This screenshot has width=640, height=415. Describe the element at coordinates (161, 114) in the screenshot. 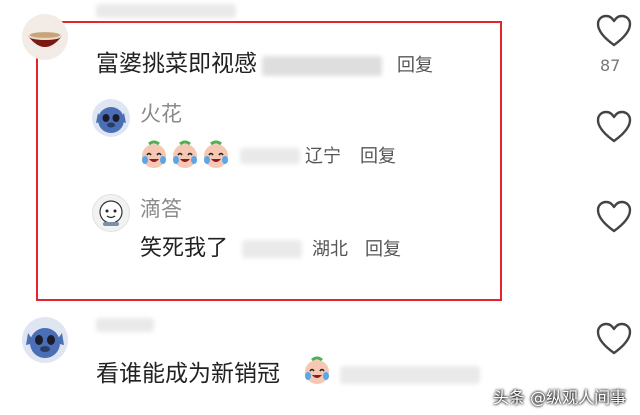

I see `reply-1-username: 火花` at that location.